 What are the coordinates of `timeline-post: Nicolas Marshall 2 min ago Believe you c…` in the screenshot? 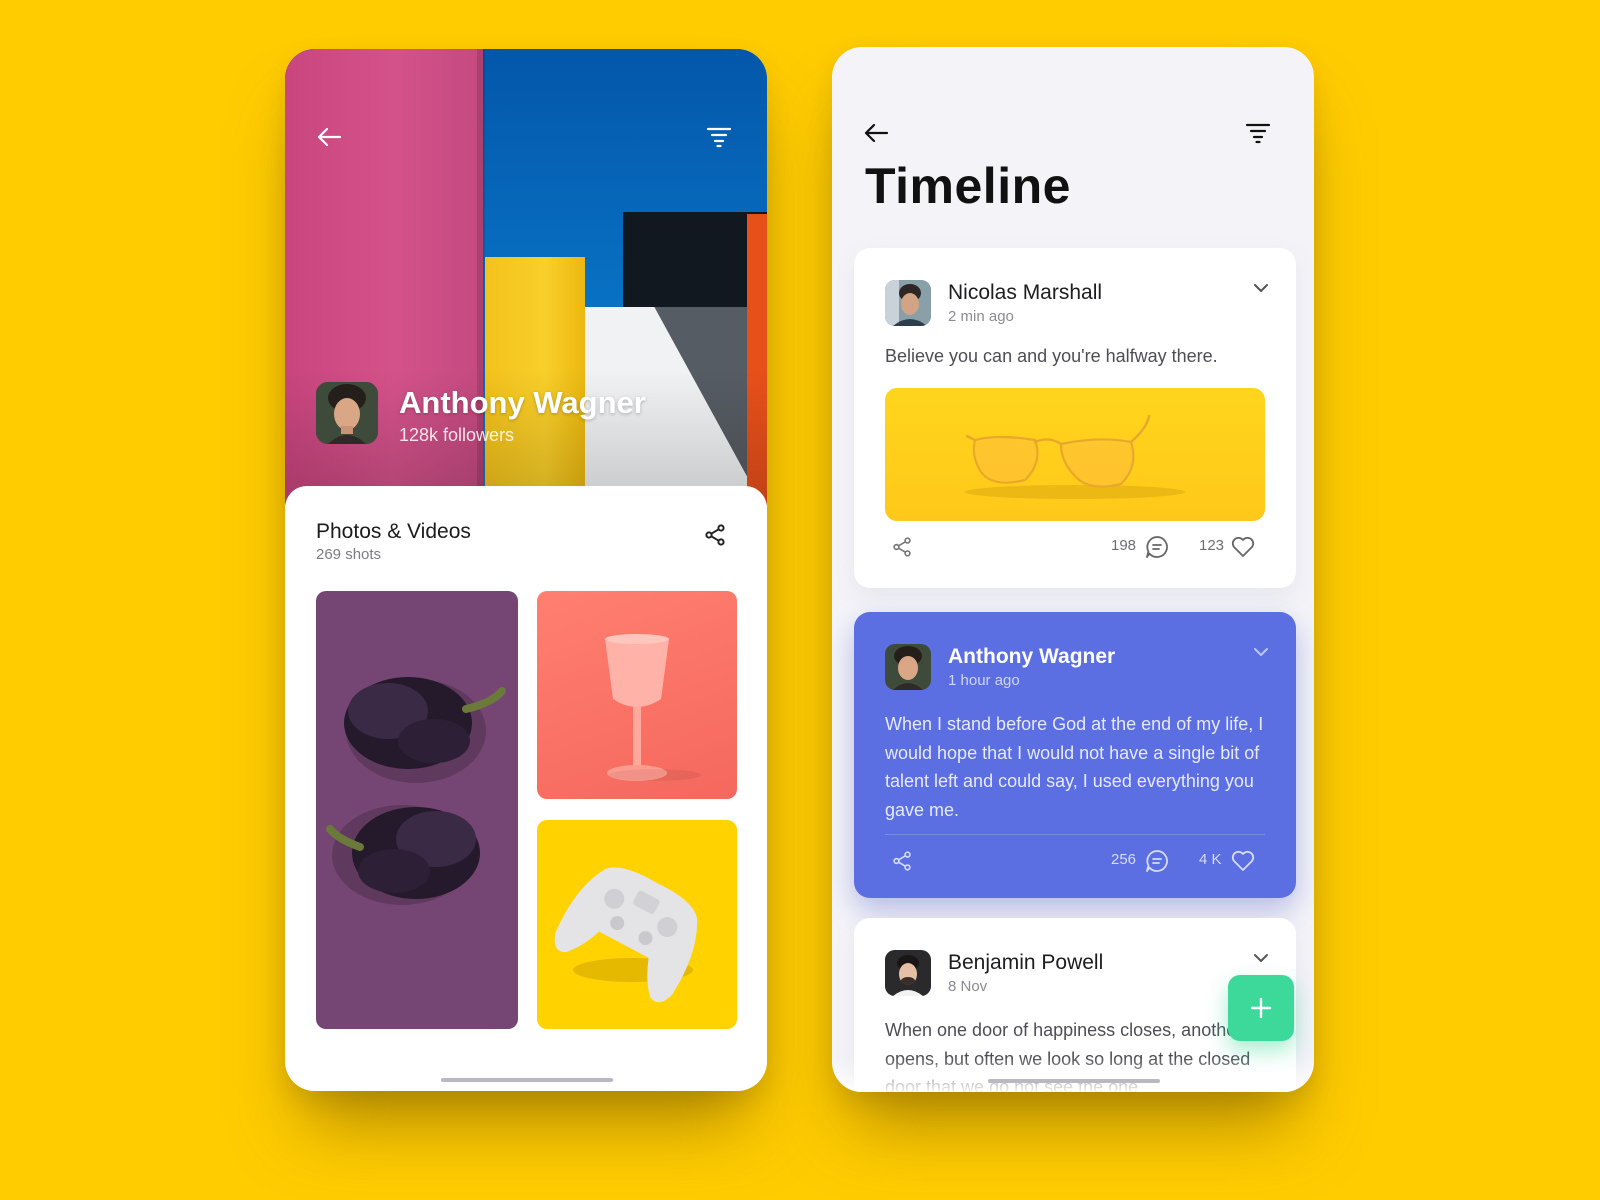 It's located at (1075, 418).